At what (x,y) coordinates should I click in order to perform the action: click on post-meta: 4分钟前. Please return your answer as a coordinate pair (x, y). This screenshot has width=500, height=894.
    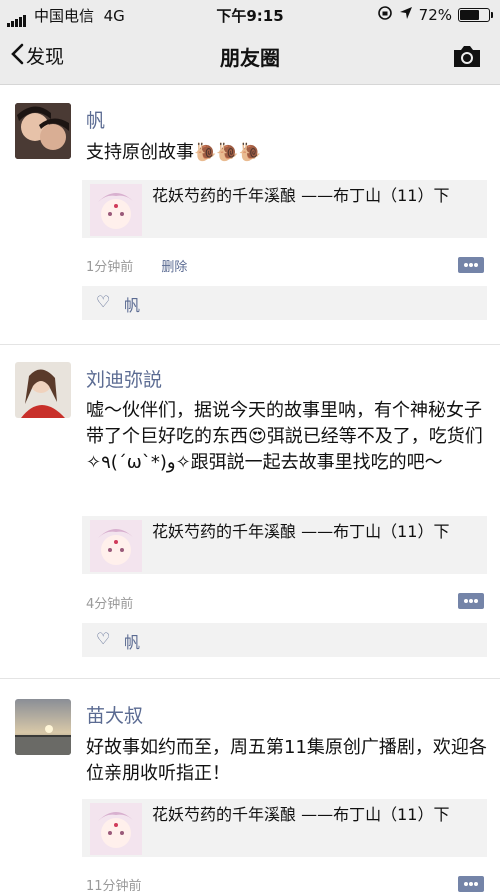
    Looking at the image, I should click on (109, 602).